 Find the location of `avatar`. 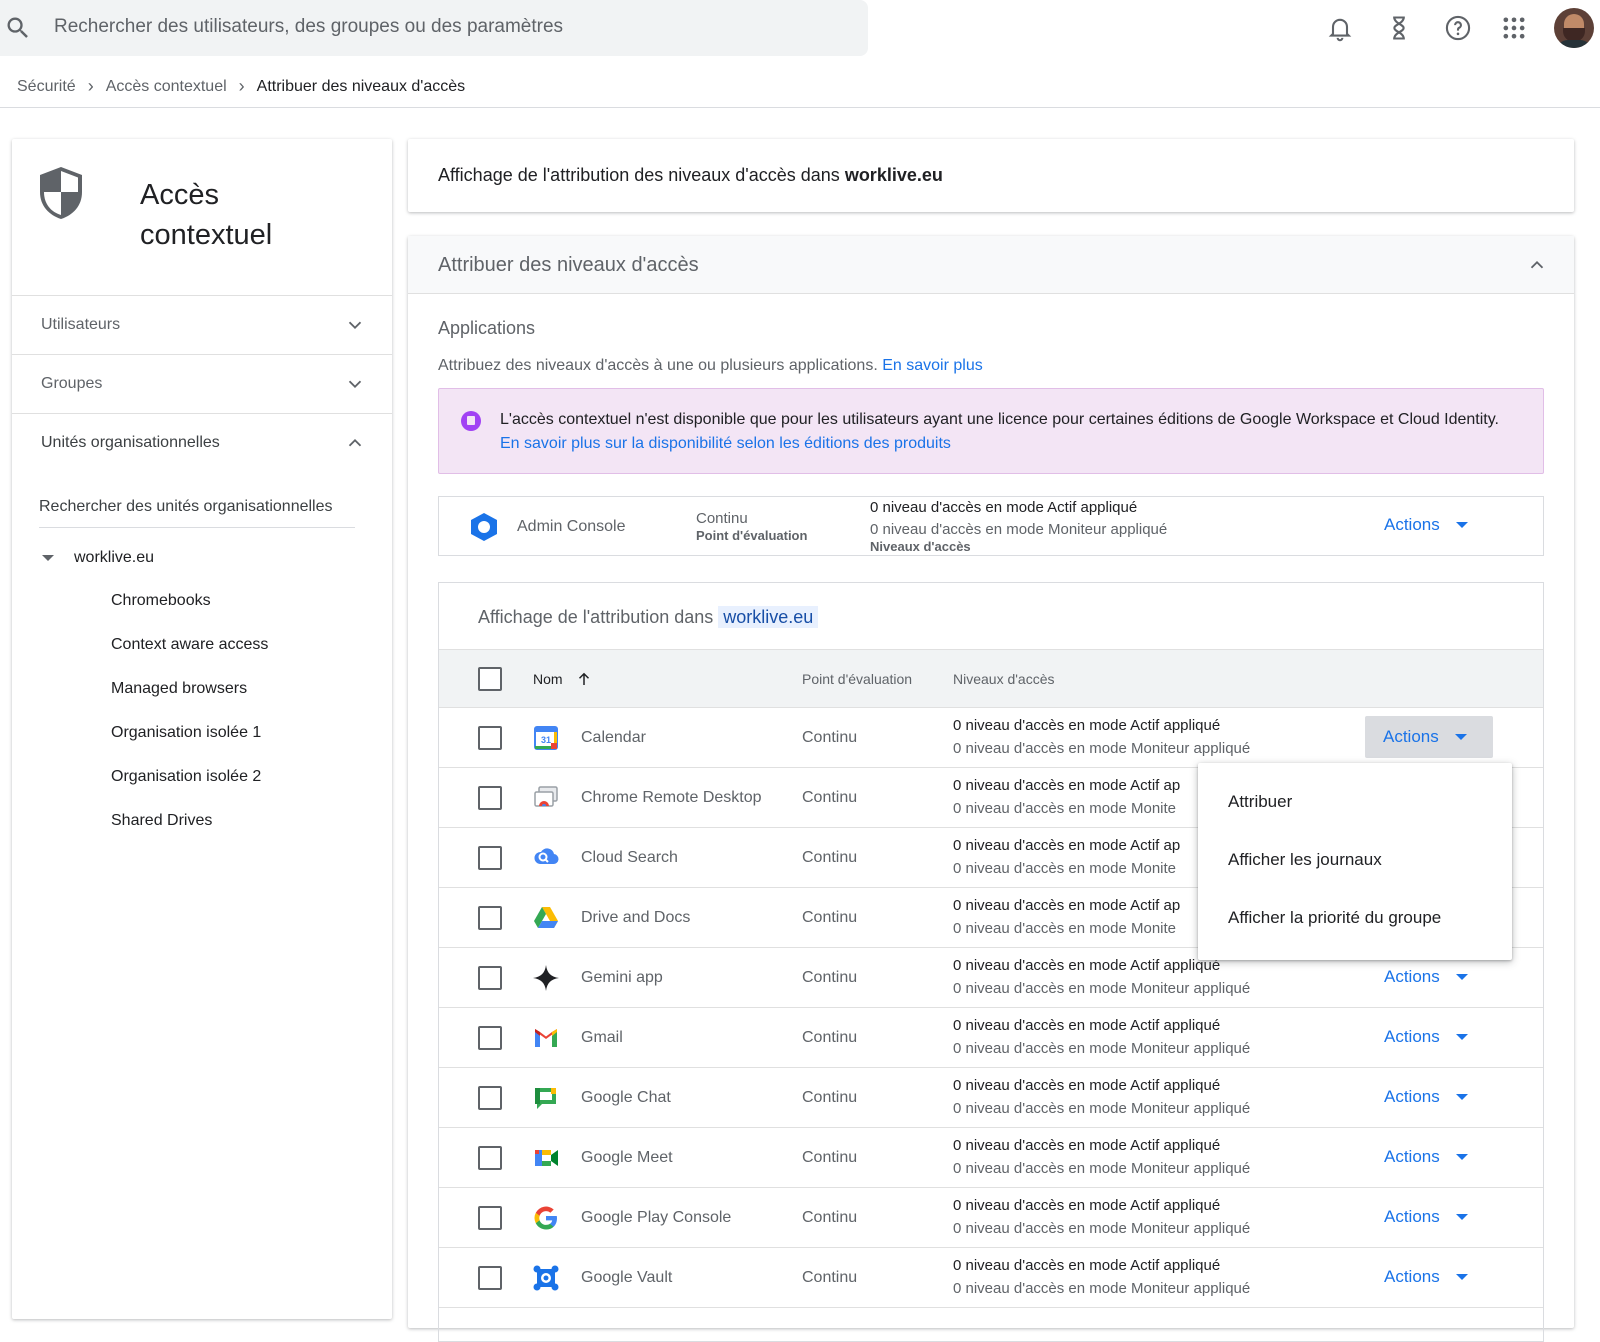

avatar is located at coordinates (1574, 28).